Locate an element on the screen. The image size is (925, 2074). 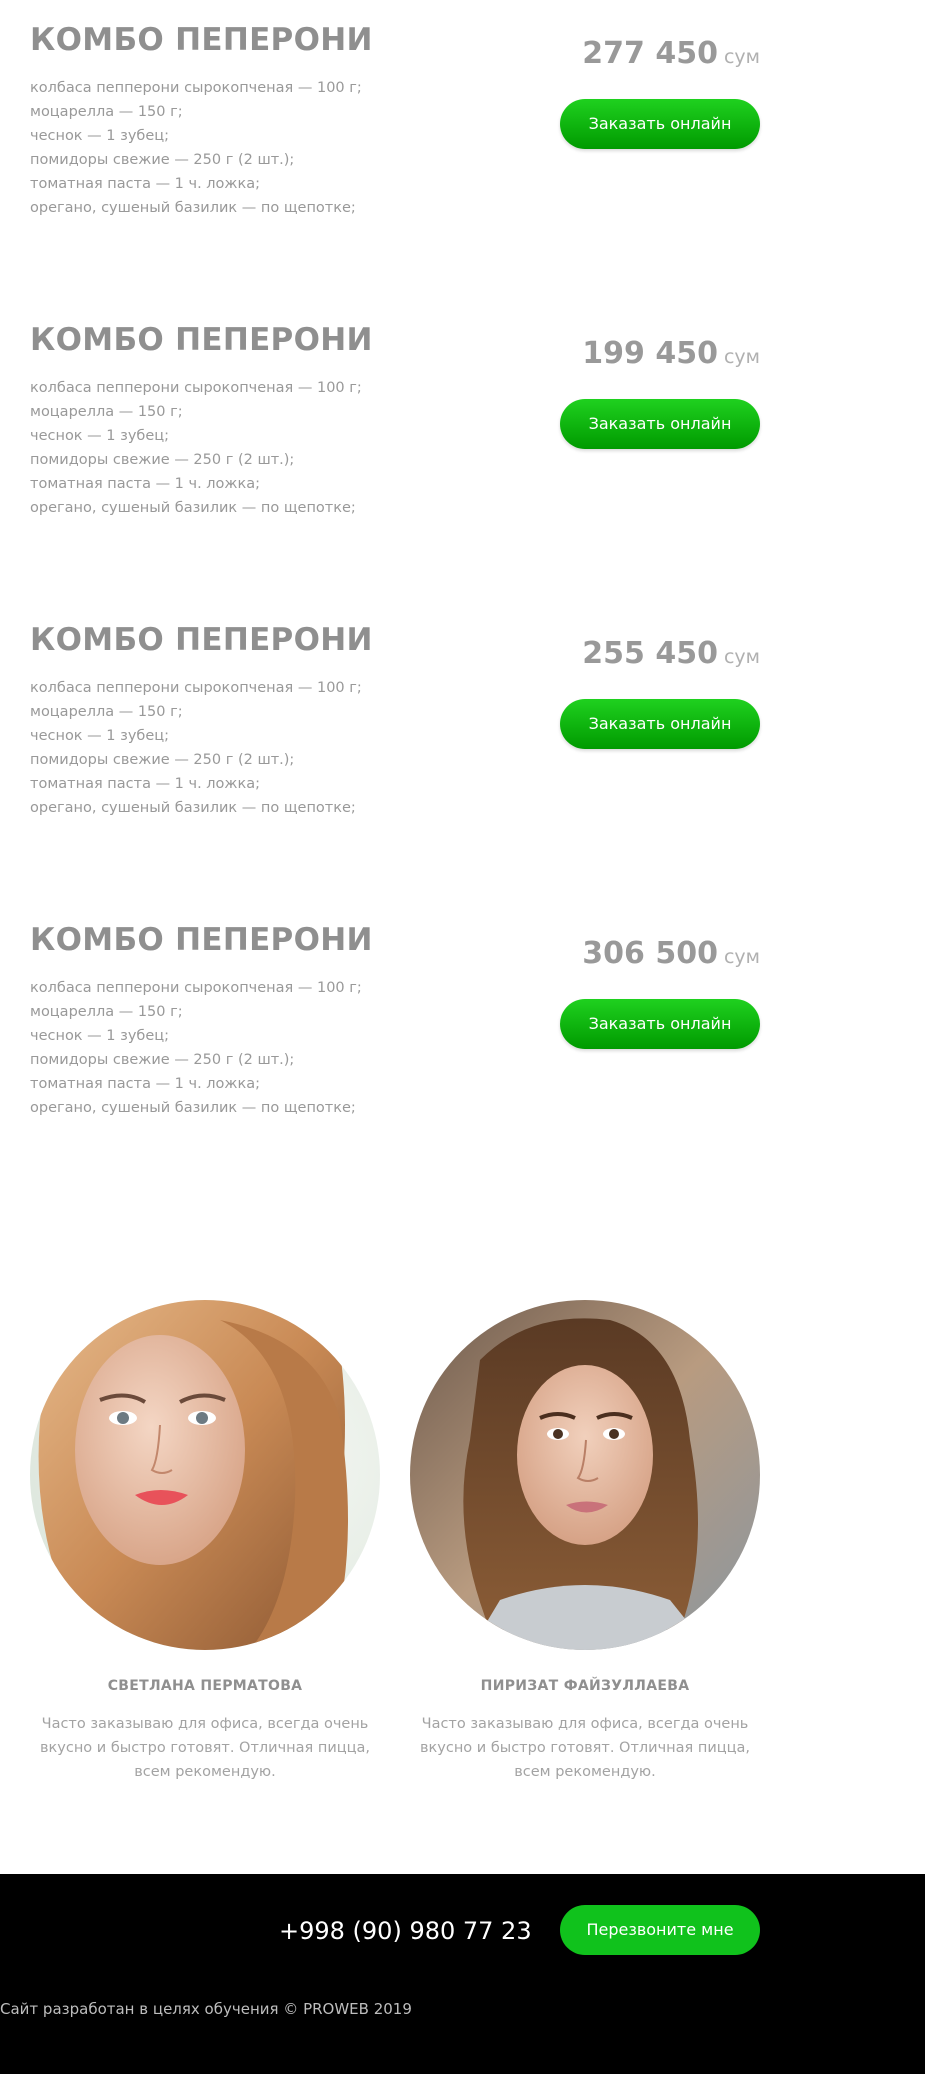
product-price: 255 450 сум is located at coordinates (671, 653).